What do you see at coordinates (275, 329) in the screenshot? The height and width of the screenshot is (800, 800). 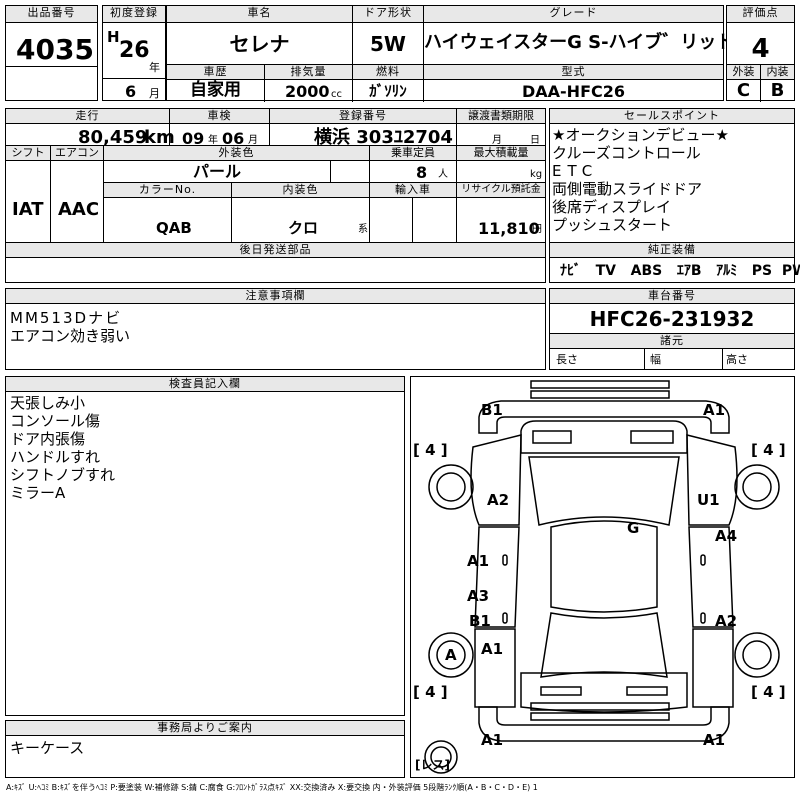 I see `notes-box: 注意事項欄 MM513Dナビ エアコン効き弱い` at bounding box center [275, 329].